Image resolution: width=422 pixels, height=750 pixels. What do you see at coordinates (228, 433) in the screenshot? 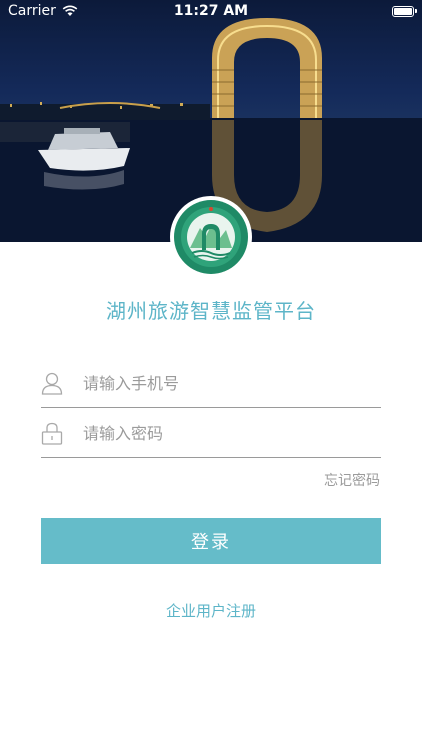
I see `password-input` at bounding box center [228, 433].